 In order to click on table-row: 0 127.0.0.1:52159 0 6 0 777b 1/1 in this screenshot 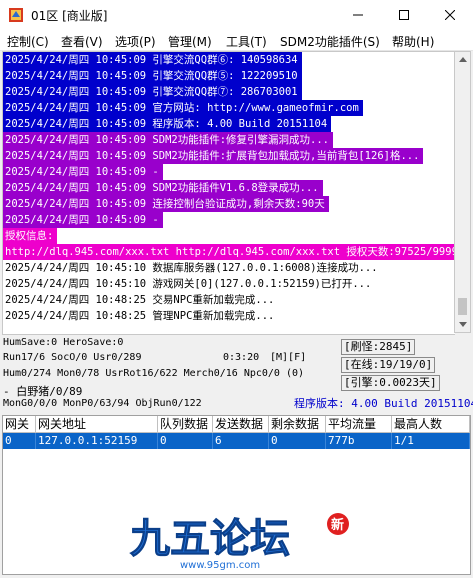, I will do `click(236, 441)`.